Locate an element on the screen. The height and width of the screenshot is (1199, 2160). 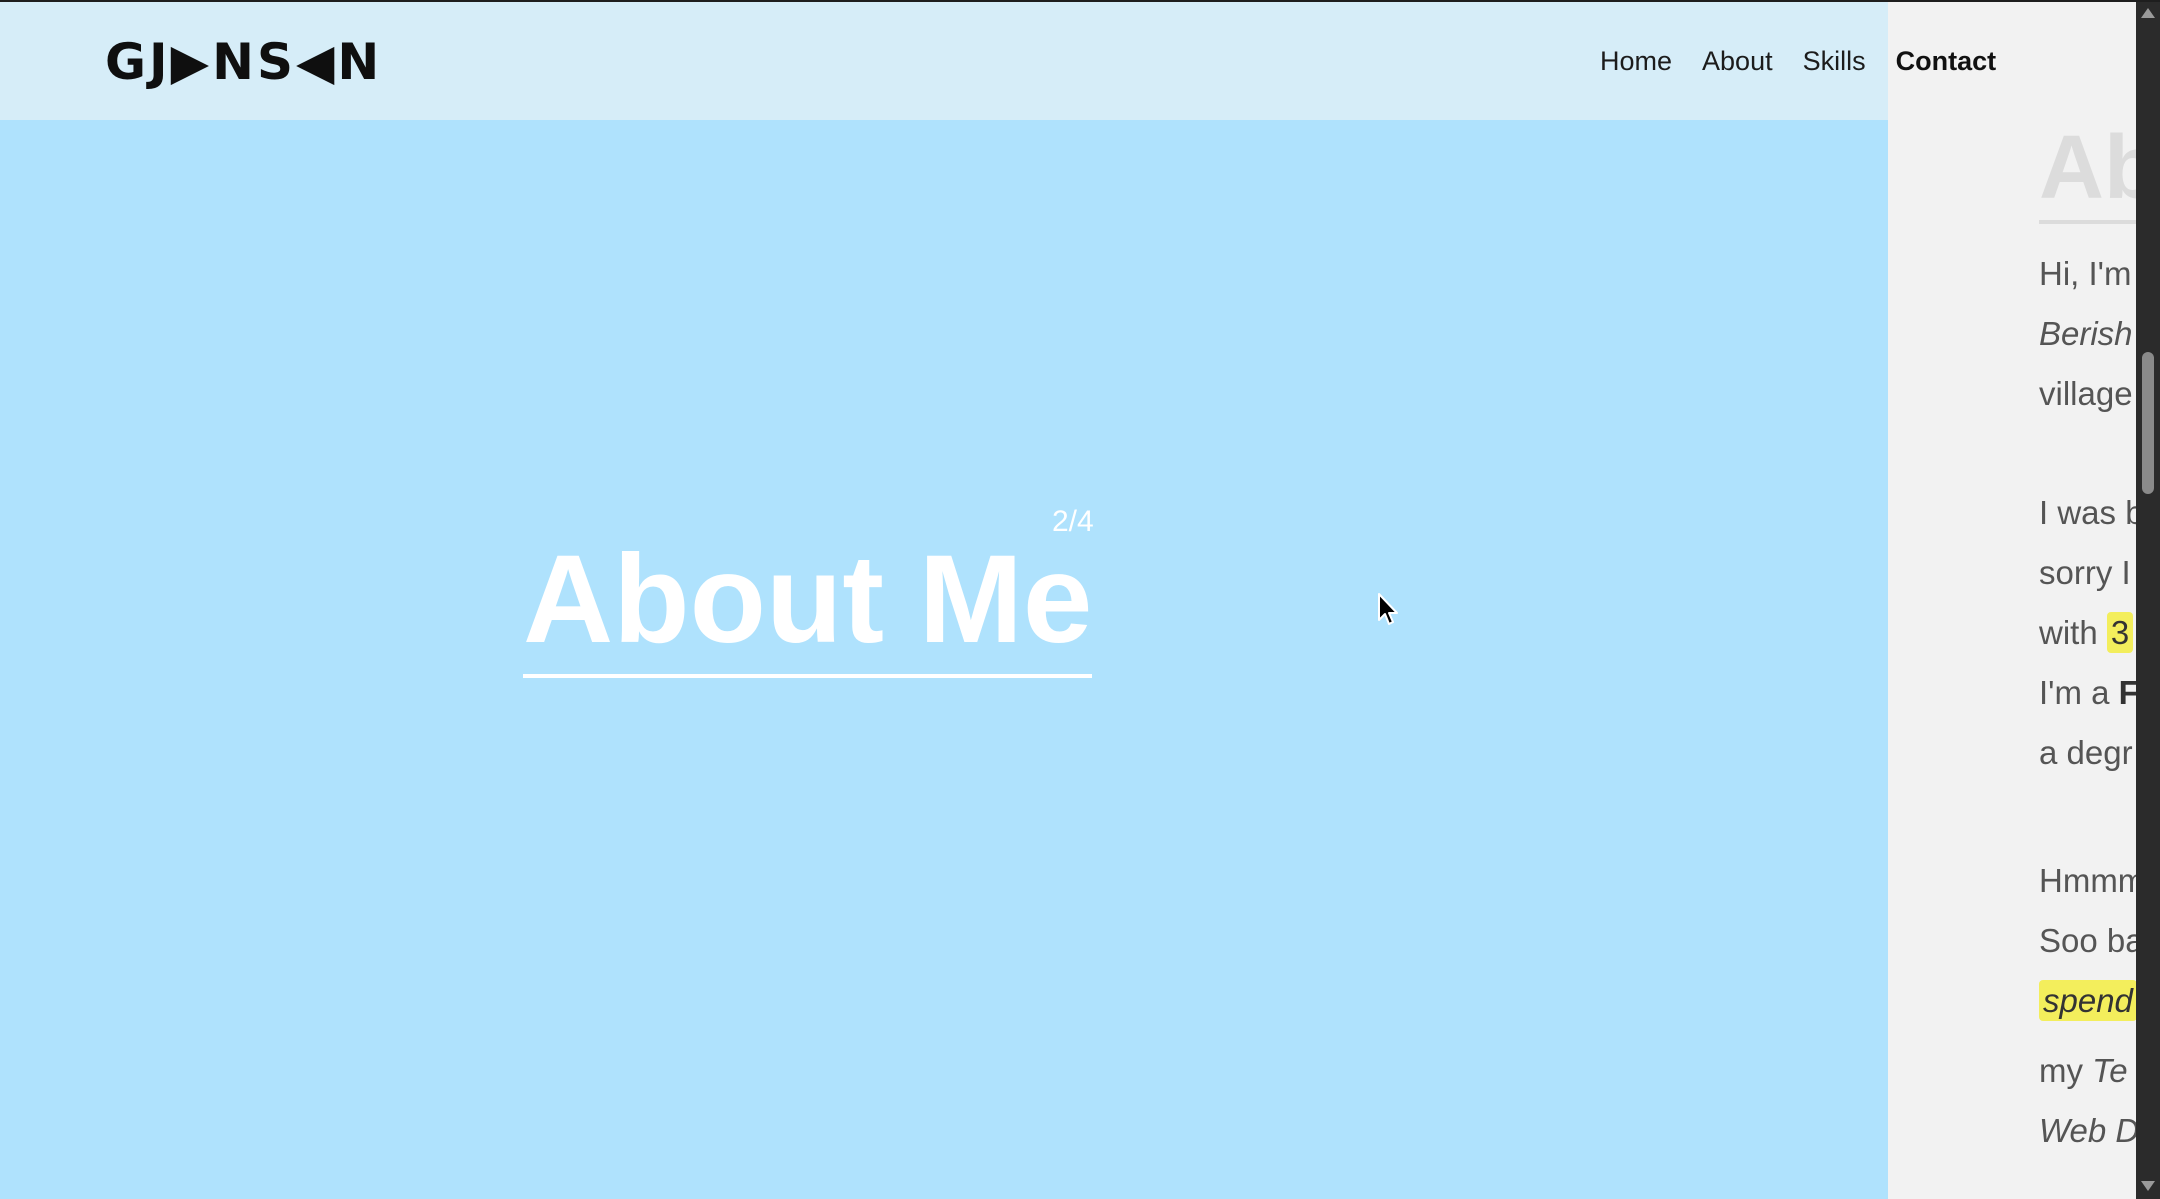
main-nav: Home About Skills Contact is located at coordinates (1880, 61).